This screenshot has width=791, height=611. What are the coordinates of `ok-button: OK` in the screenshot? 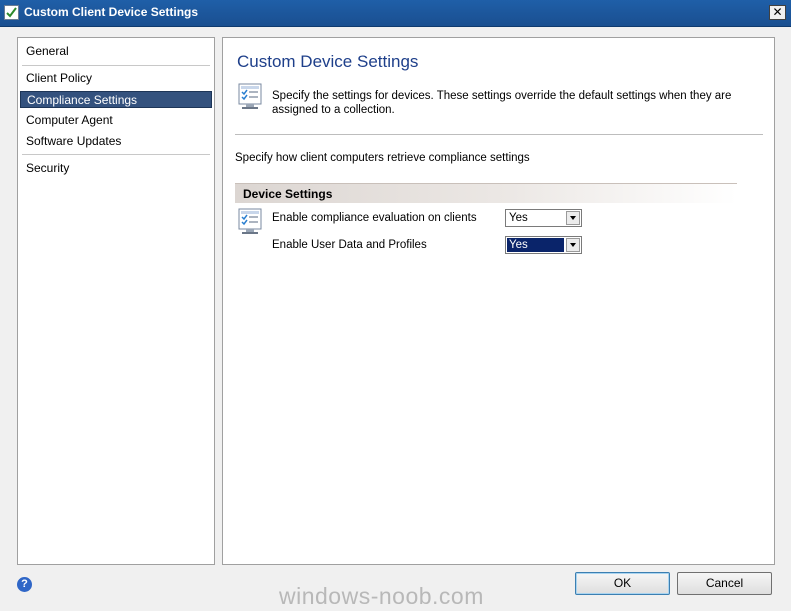 It's located at (622, 583).